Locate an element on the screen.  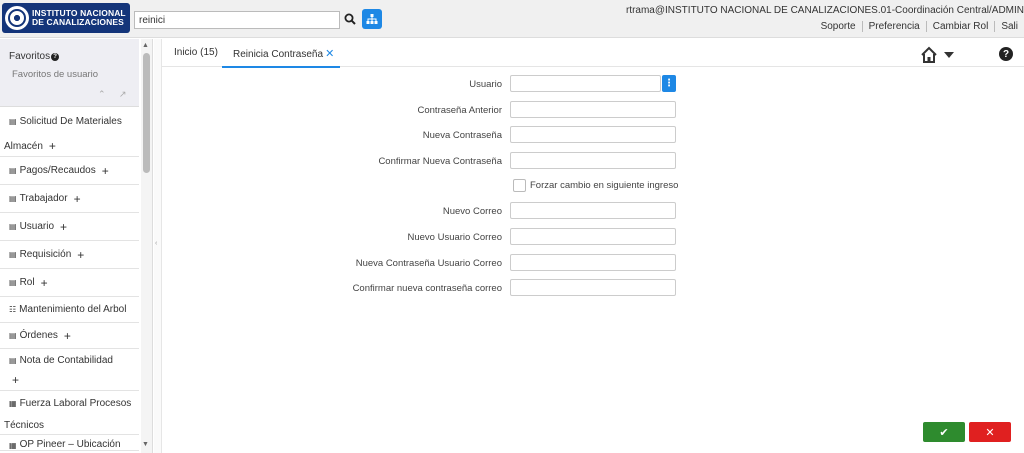
menu-item-label-2: Almacén is located at coordinates (23, 146).